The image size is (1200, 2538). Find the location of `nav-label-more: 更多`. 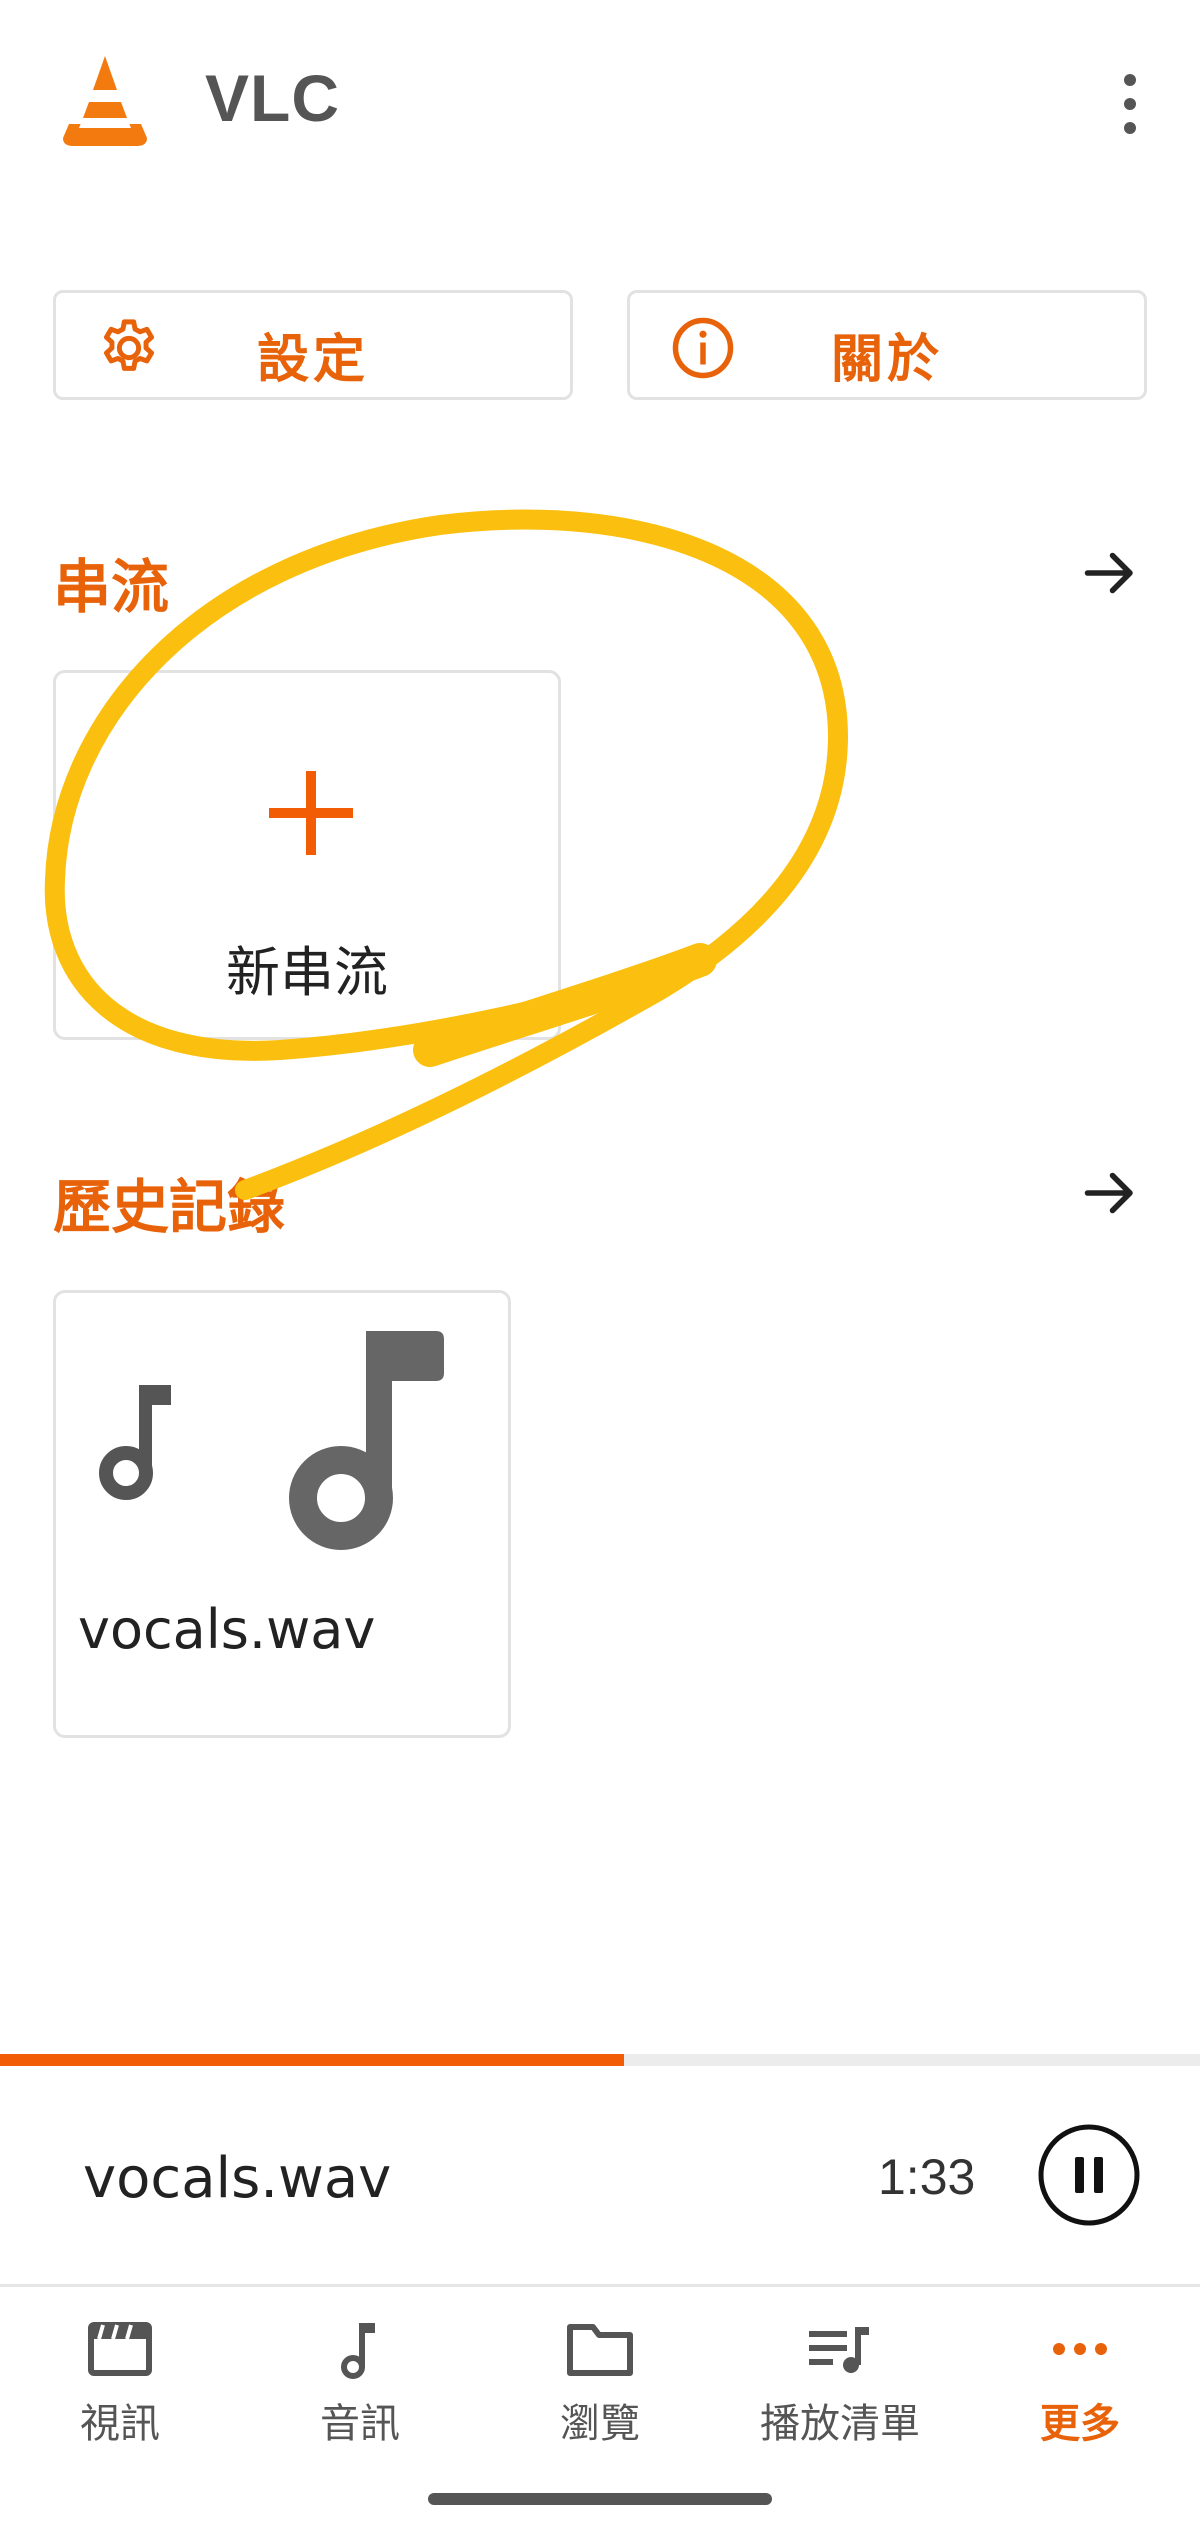

nav-label-more: 更多 is located at coordinates (1080, 2424).